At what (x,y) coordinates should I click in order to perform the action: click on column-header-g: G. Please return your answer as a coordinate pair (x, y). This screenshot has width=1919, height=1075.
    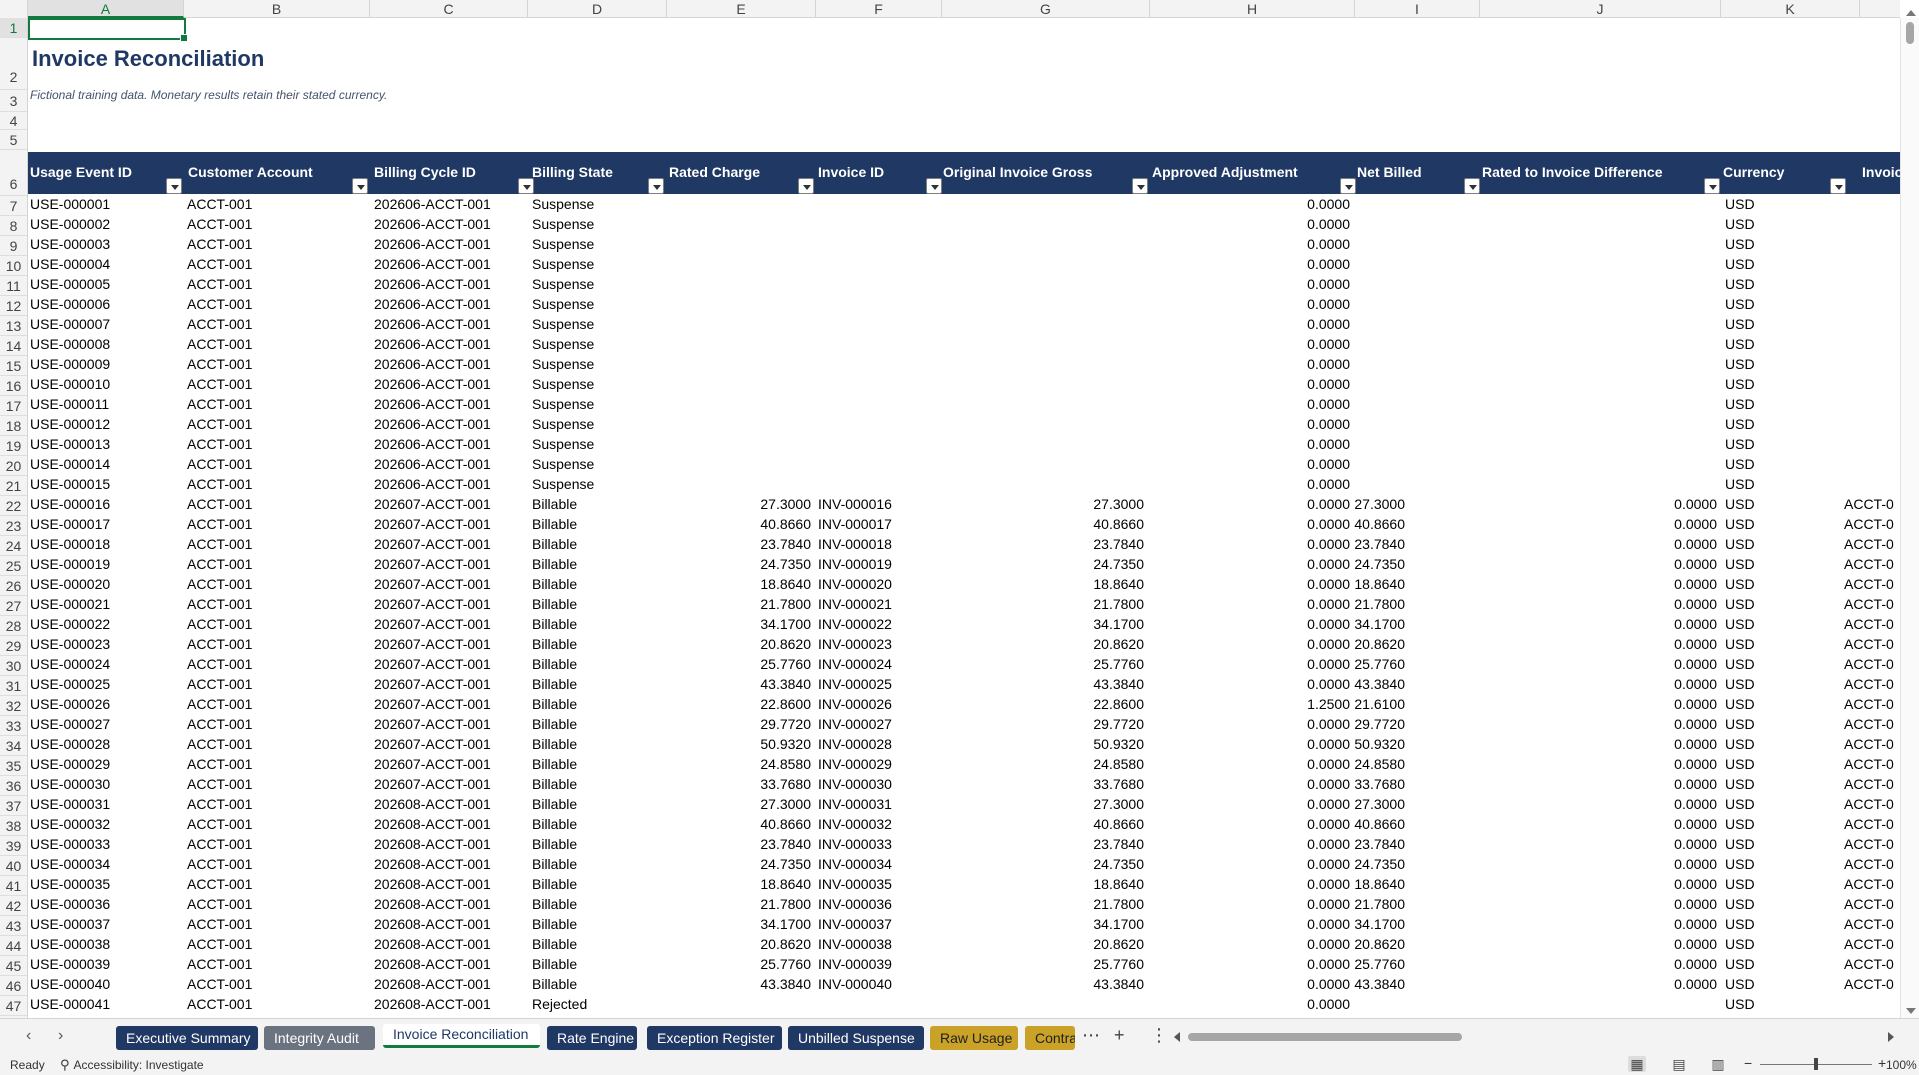
    Looking at the image, I should click on (1046, 9).